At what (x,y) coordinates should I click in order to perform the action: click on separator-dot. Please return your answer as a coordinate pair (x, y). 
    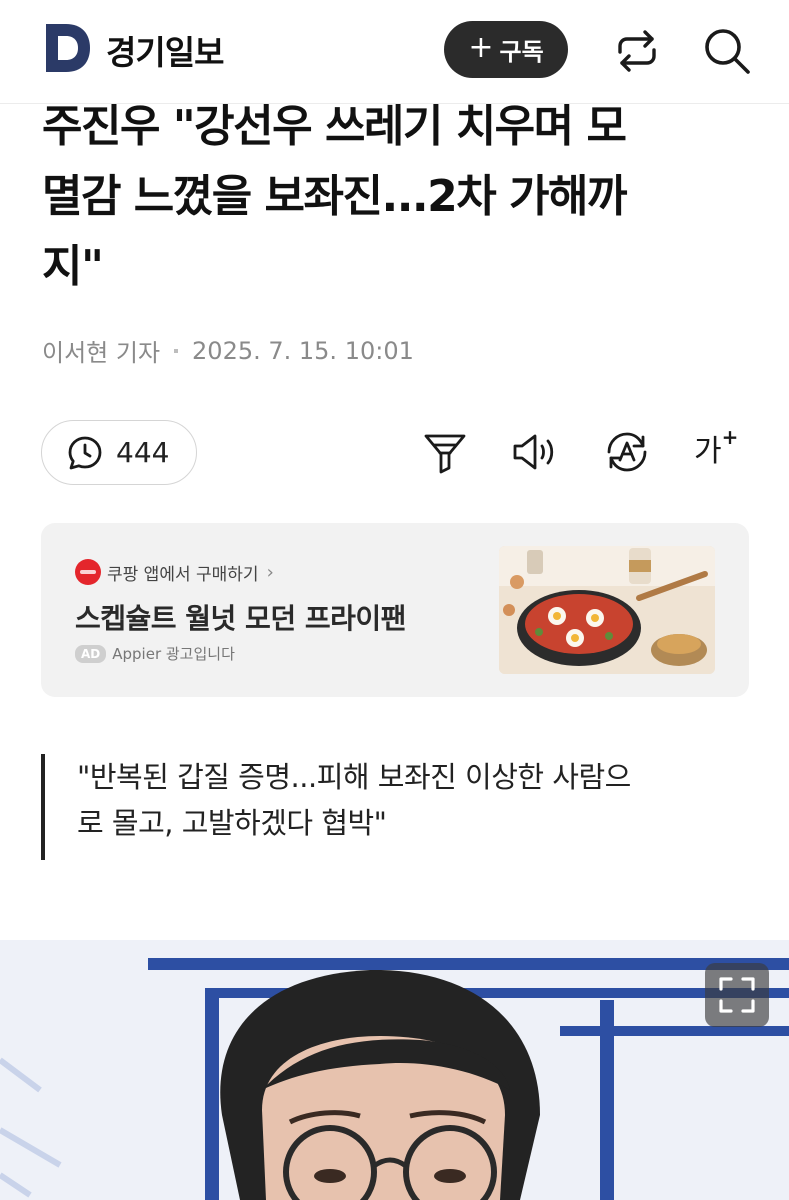
    Looking at the image, I should click on (176, 350).